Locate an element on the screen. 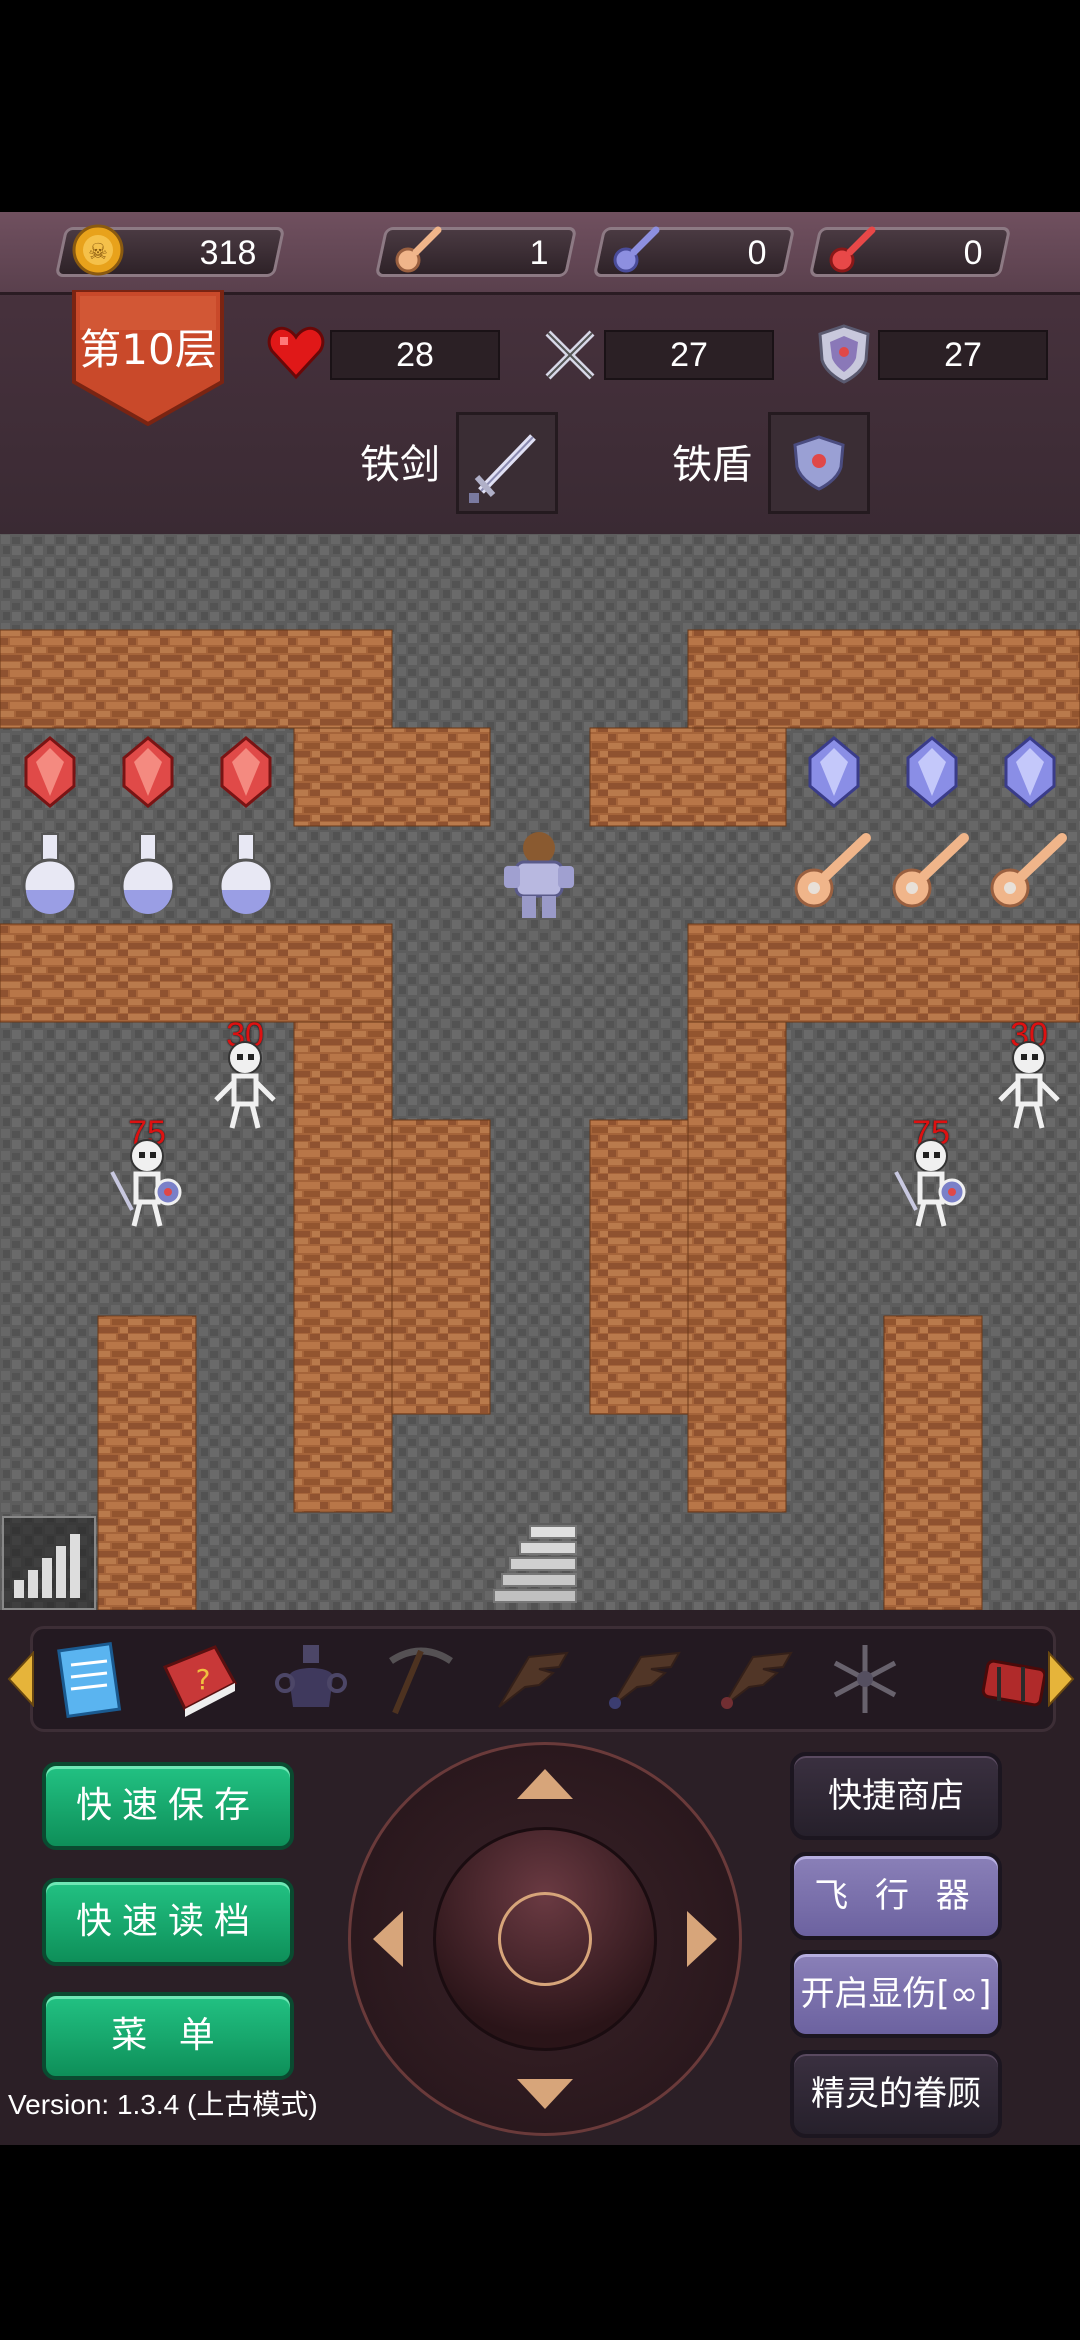 The image size is (1080, 2340). hp-value: 28 is located at coordinates (415, 355).